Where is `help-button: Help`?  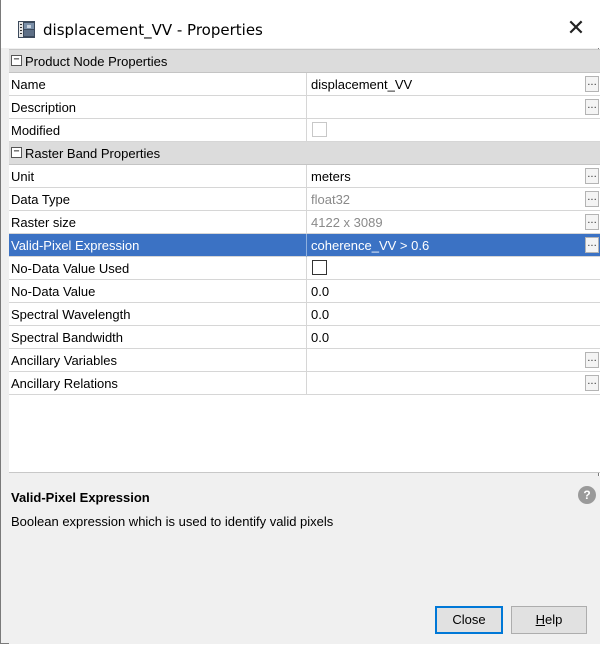 help-button: Help is located at coordinates (549, 620).